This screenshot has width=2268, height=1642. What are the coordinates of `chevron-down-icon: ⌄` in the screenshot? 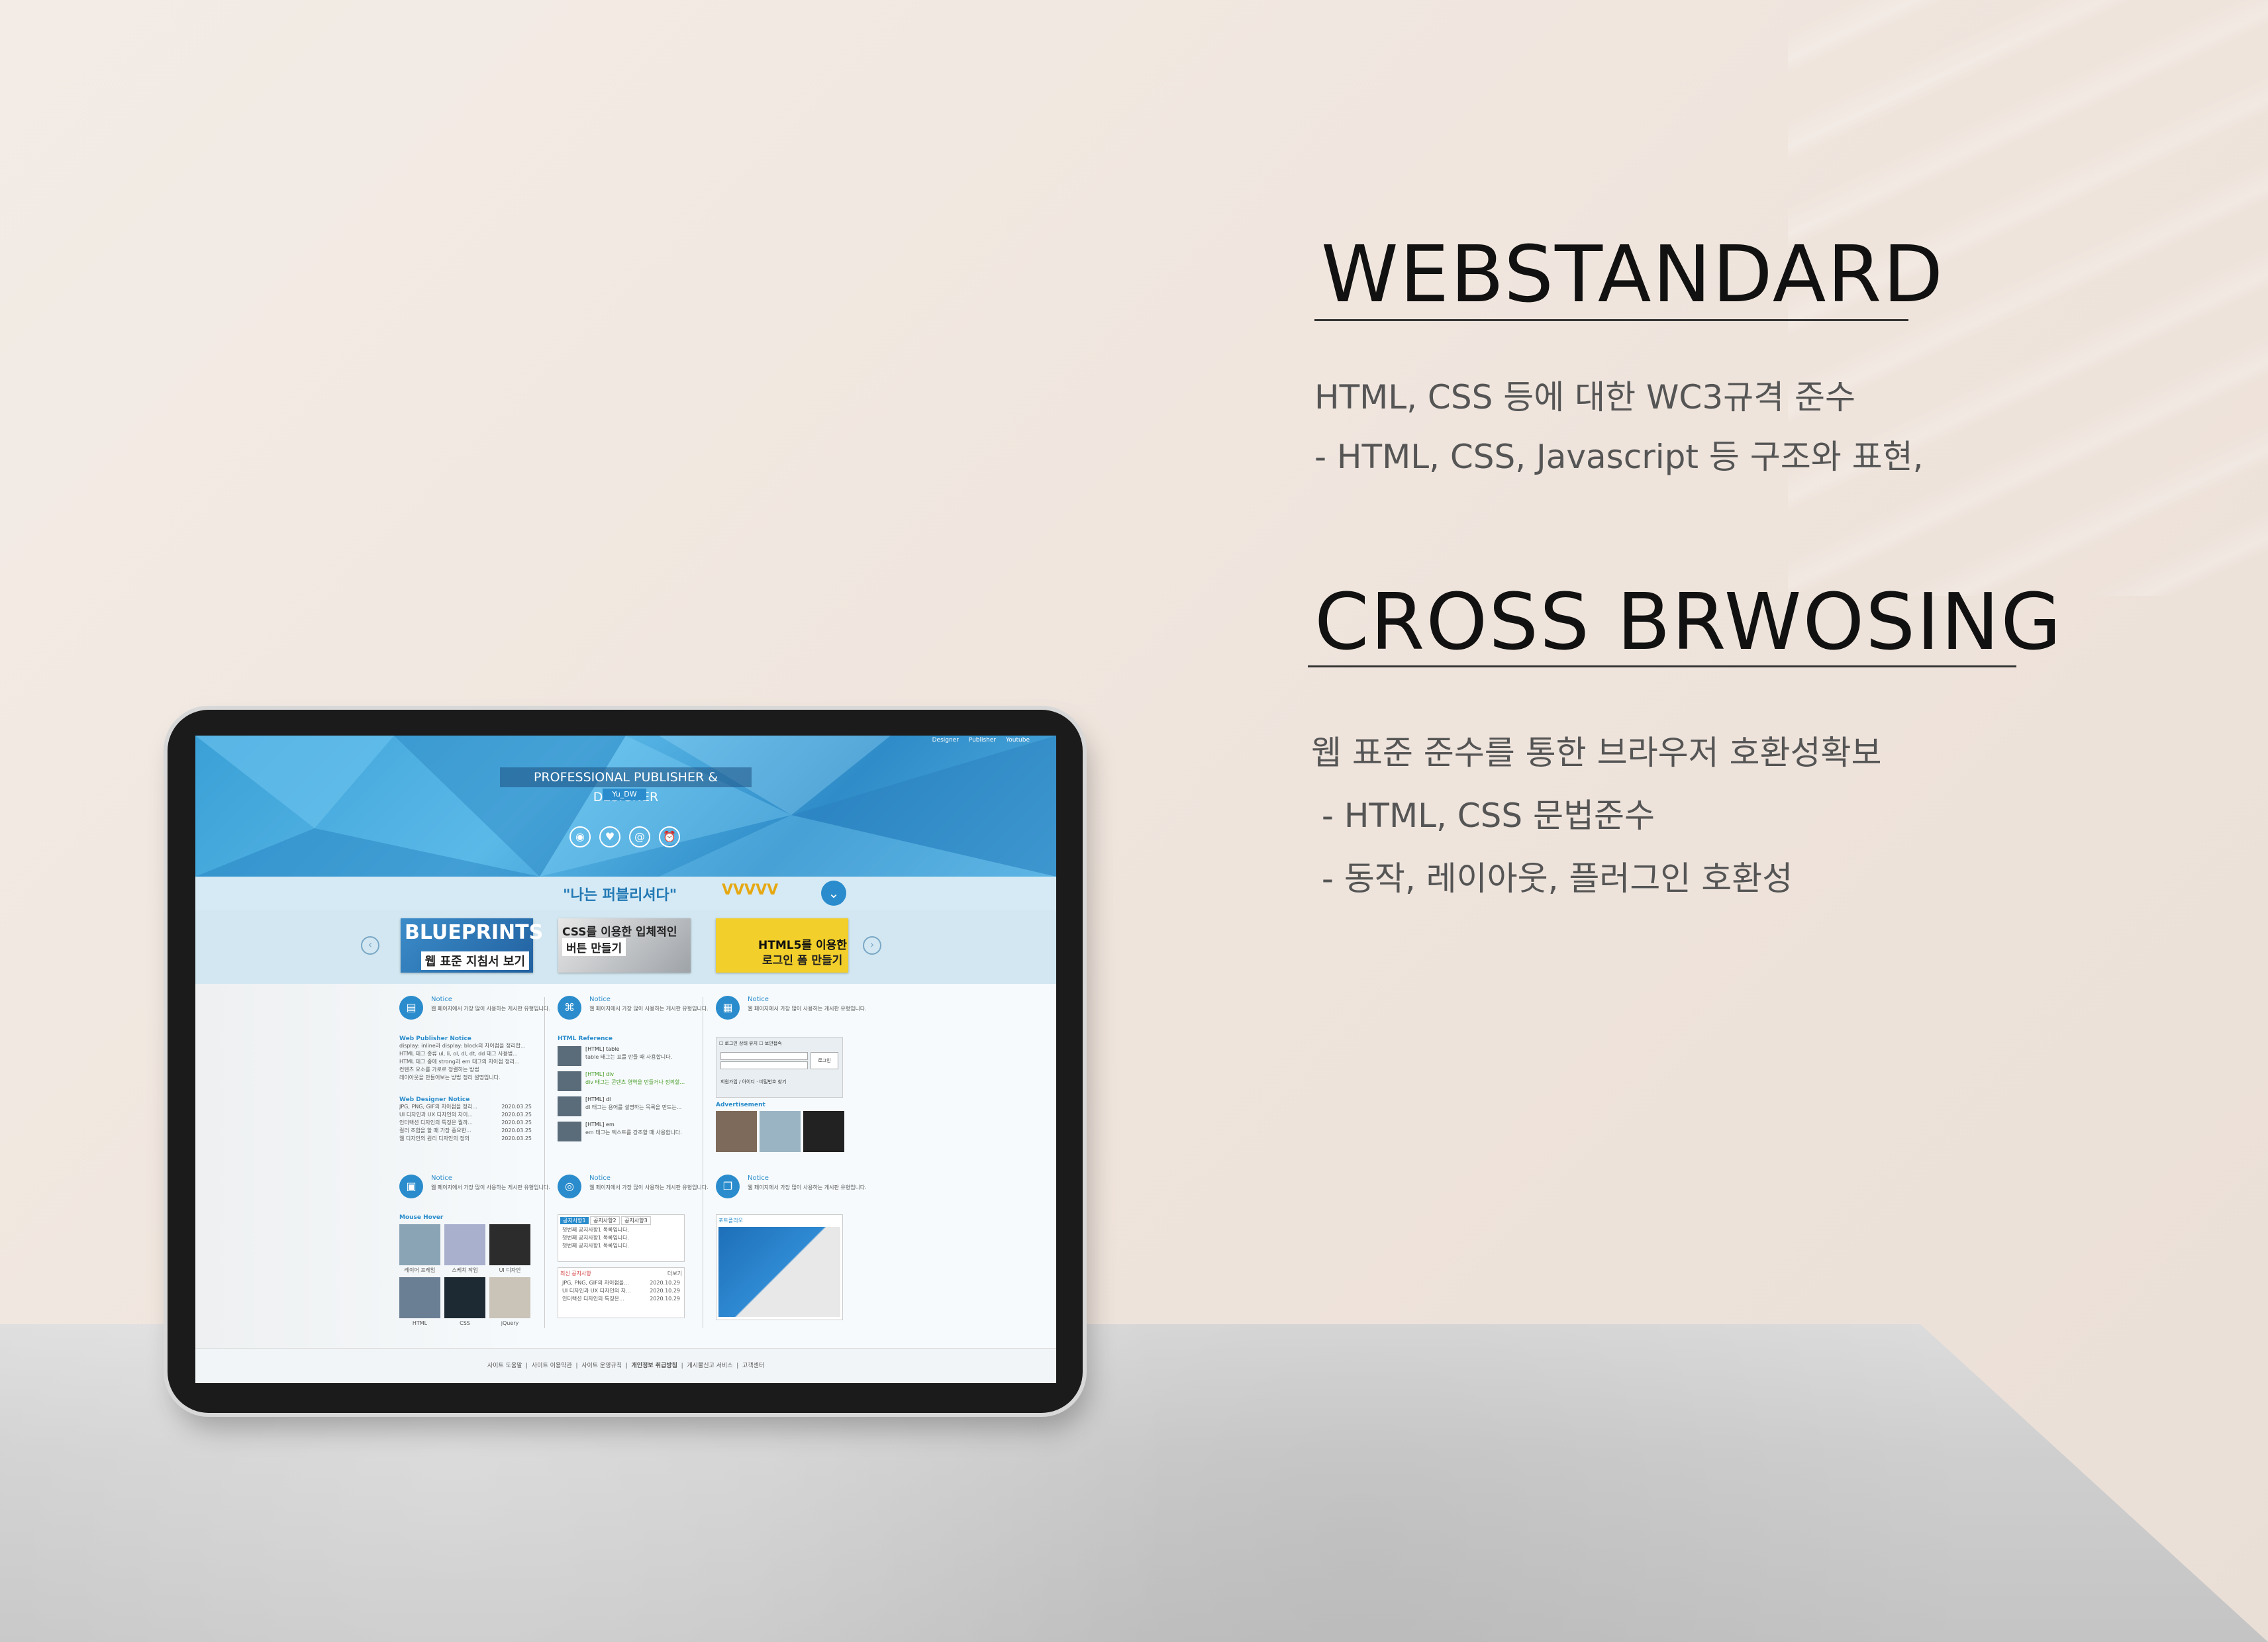 It's located at (833, 894).